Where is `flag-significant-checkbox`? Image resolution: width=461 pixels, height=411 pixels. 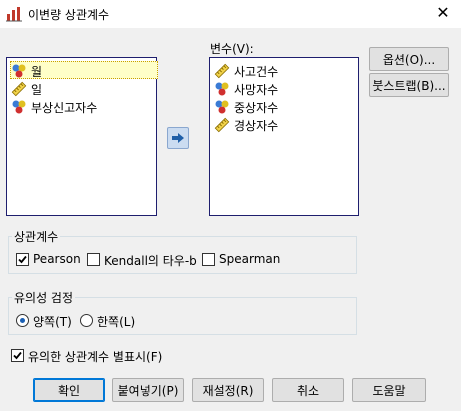
flag-significant-checkbox is located at coordinates (17, 355).